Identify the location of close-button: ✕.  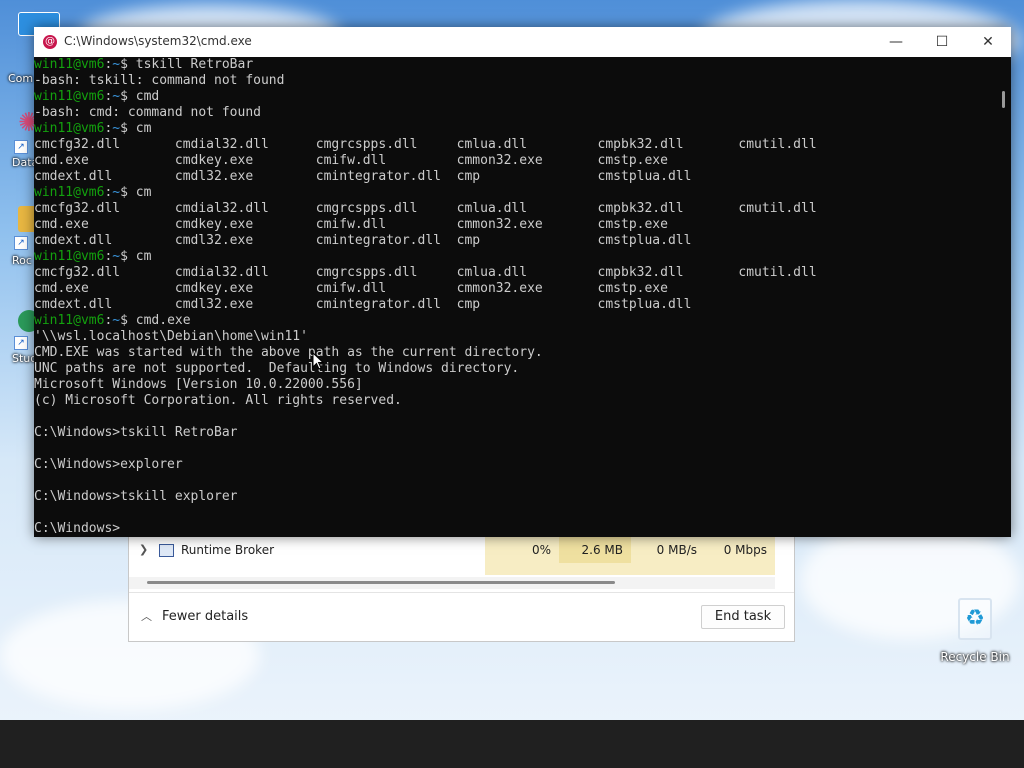
(988, 42).